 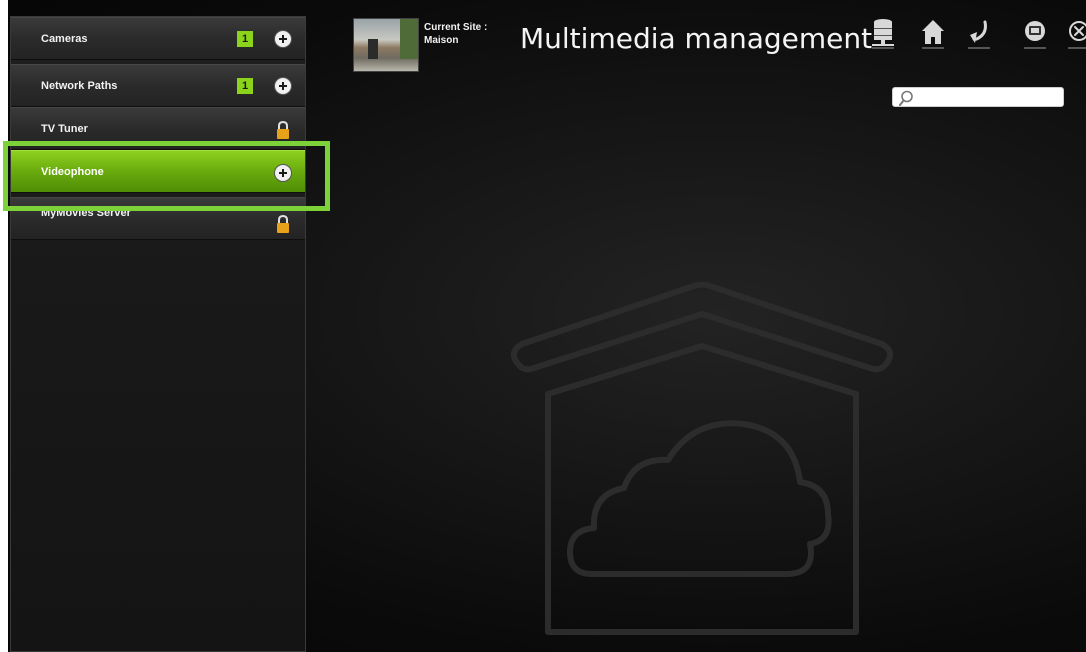 I want to click on add-network-path-button, so click(x=283, y=86).